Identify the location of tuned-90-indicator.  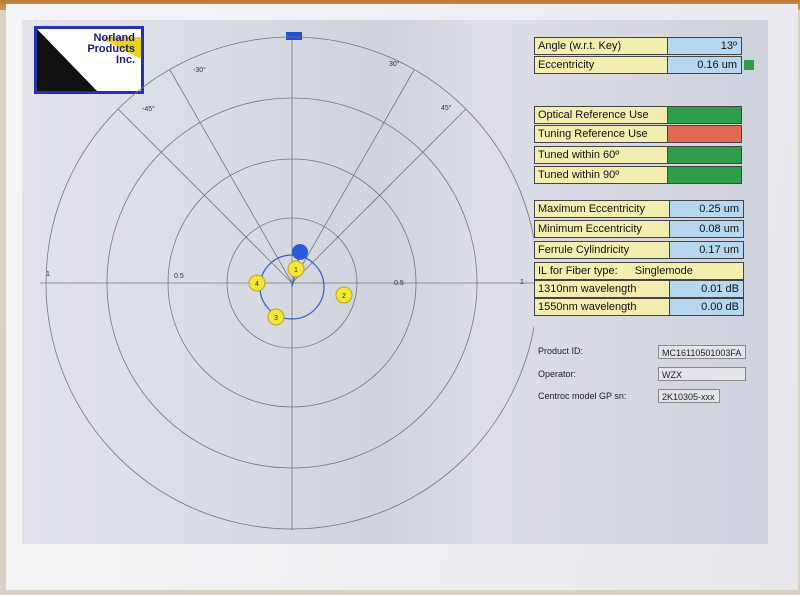
(705, 175).